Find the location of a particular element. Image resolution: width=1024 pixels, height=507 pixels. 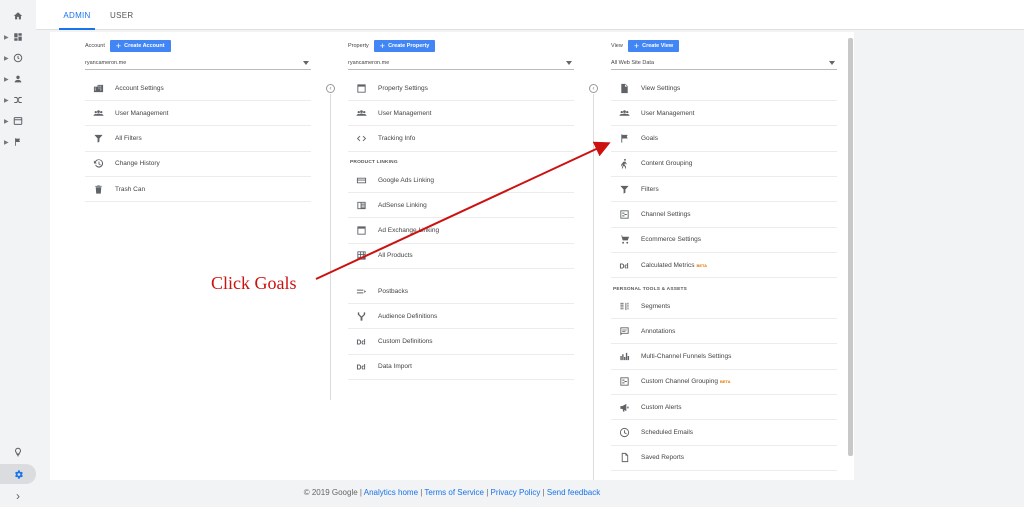

property-menu-item-adsense-linking: AdSense Linking is located at coordinates (461, 206).